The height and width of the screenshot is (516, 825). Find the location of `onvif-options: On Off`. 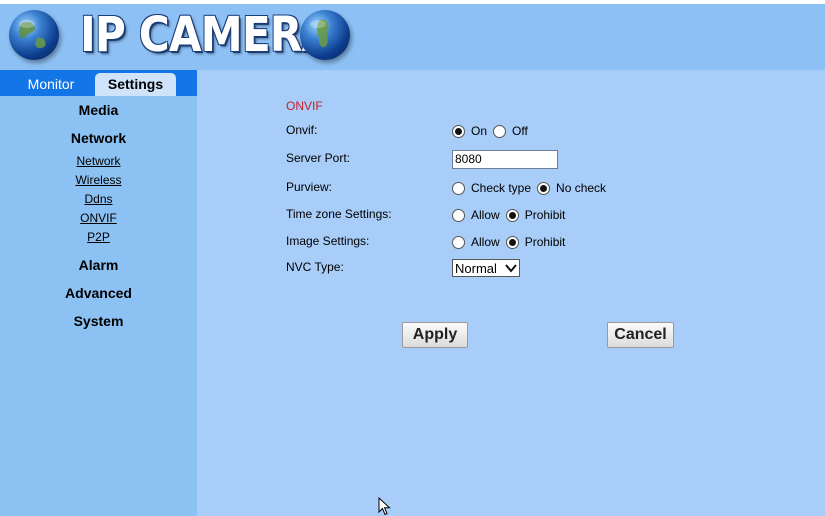

onvif-options: On Off is located at coordinates (493, 131).